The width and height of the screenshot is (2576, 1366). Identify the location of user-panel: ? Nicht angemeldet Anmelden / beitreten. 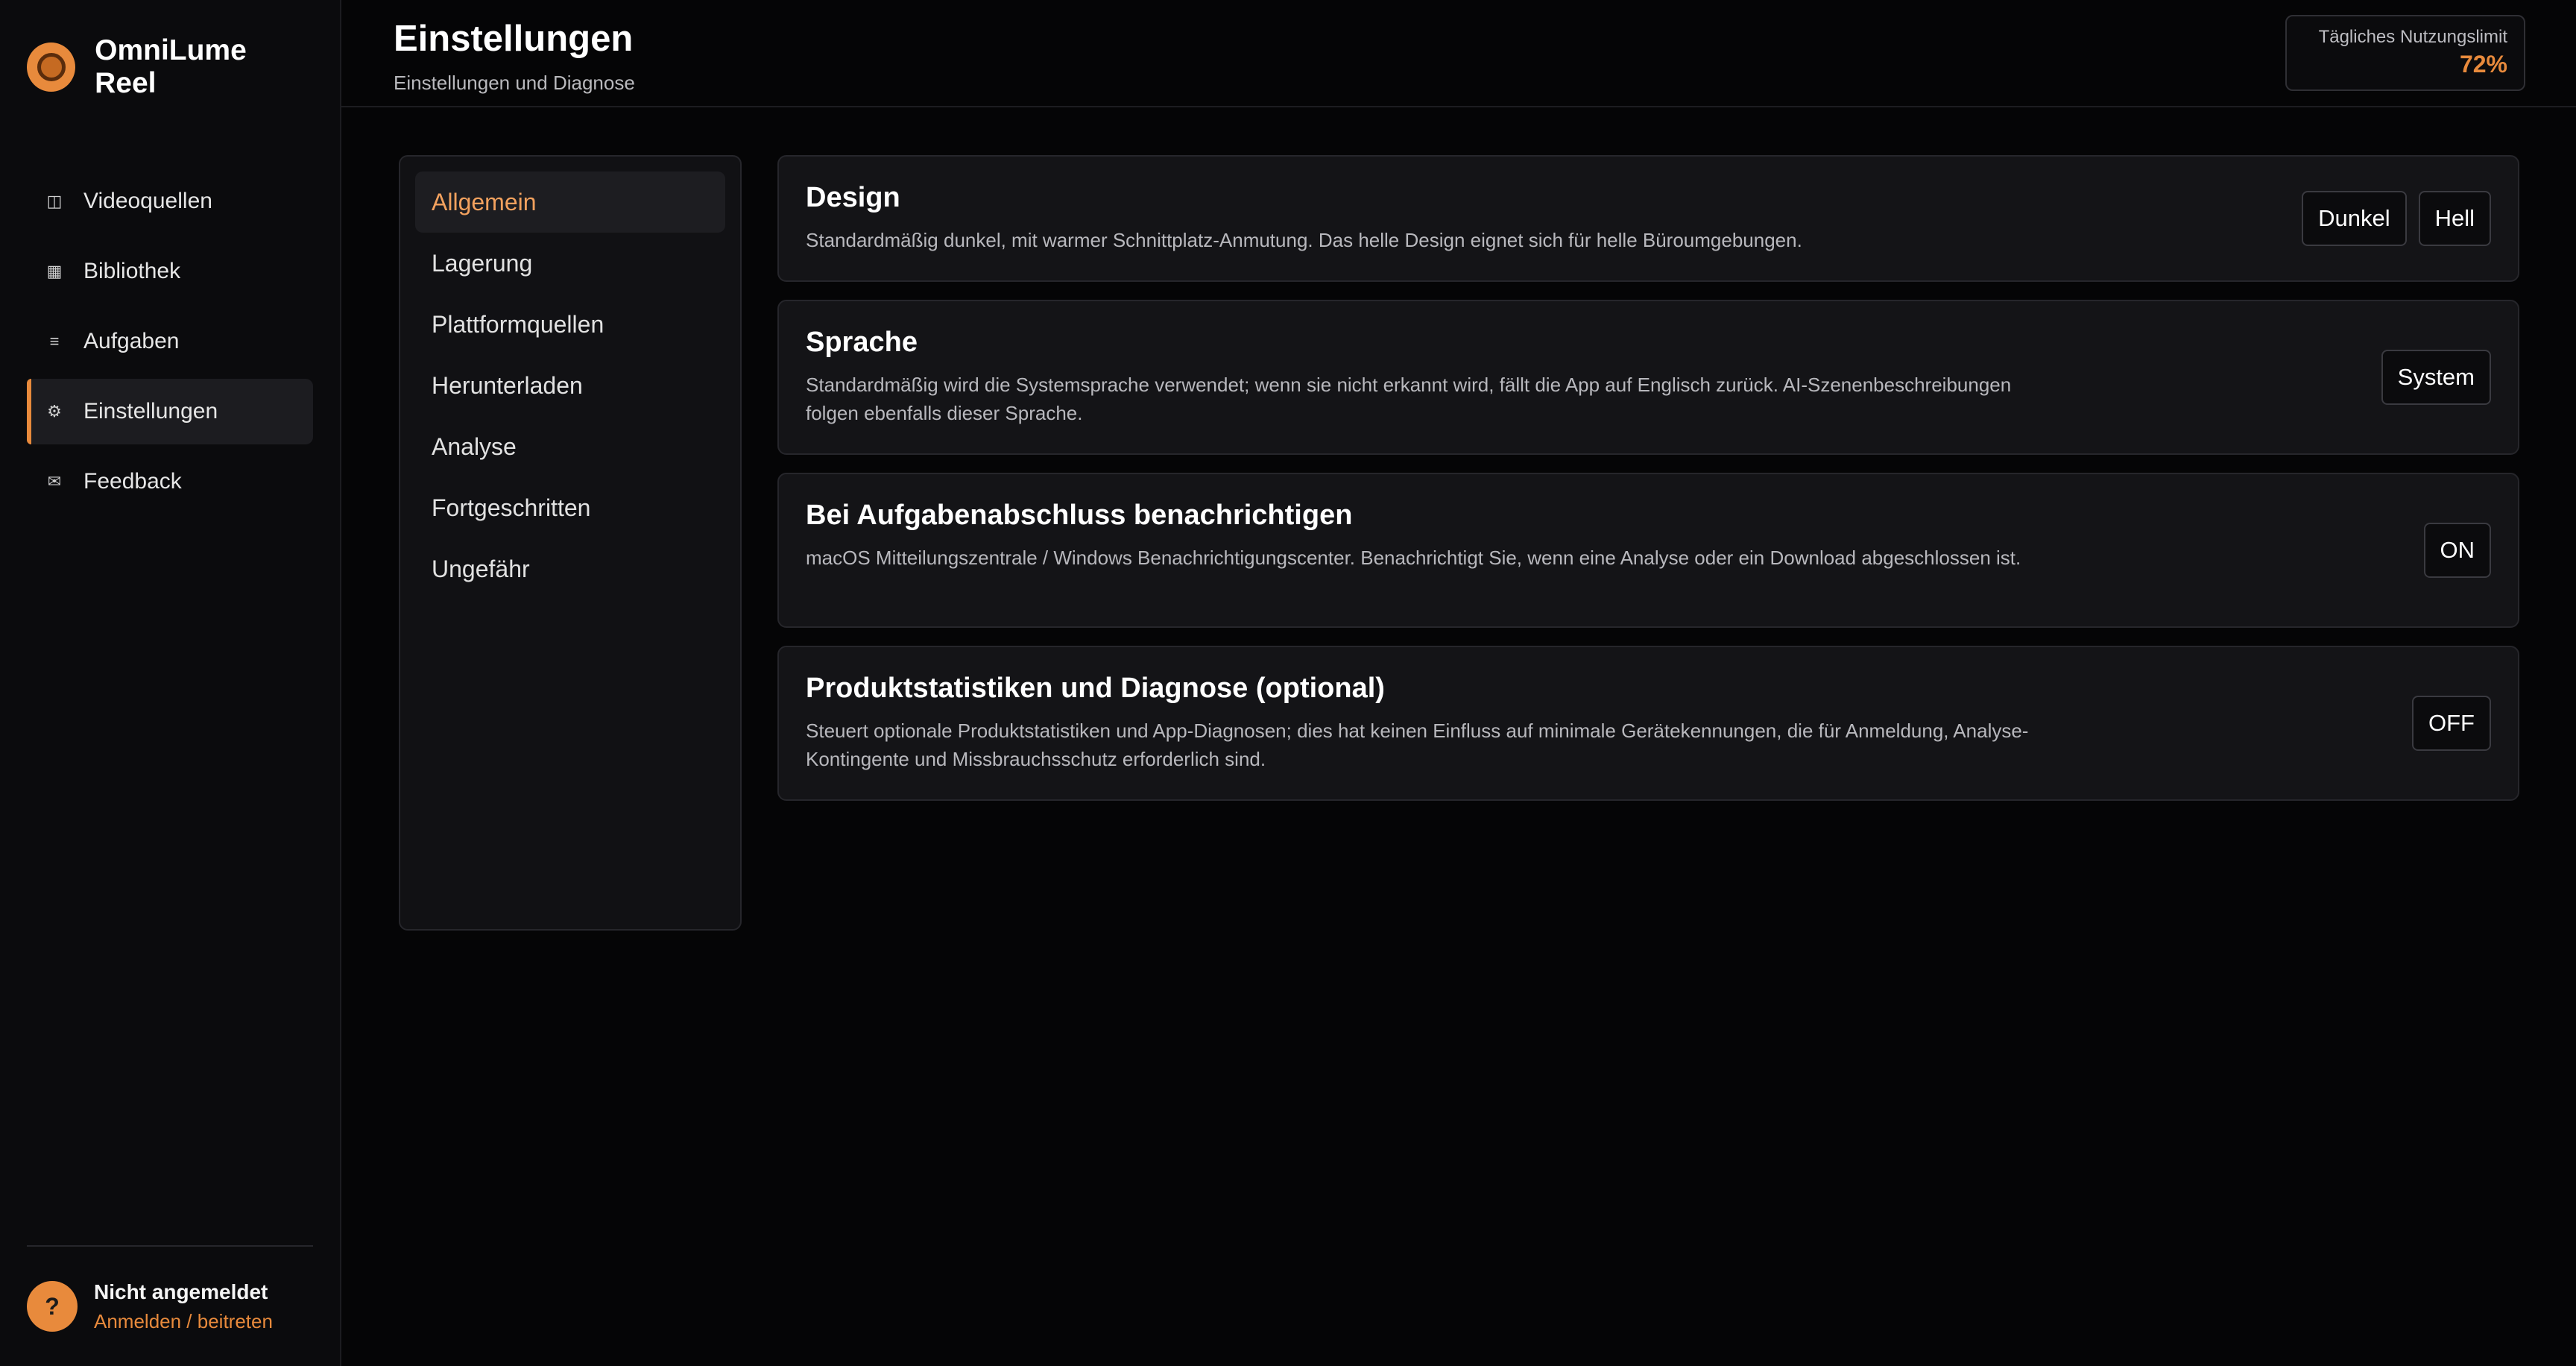
(170, 1305).